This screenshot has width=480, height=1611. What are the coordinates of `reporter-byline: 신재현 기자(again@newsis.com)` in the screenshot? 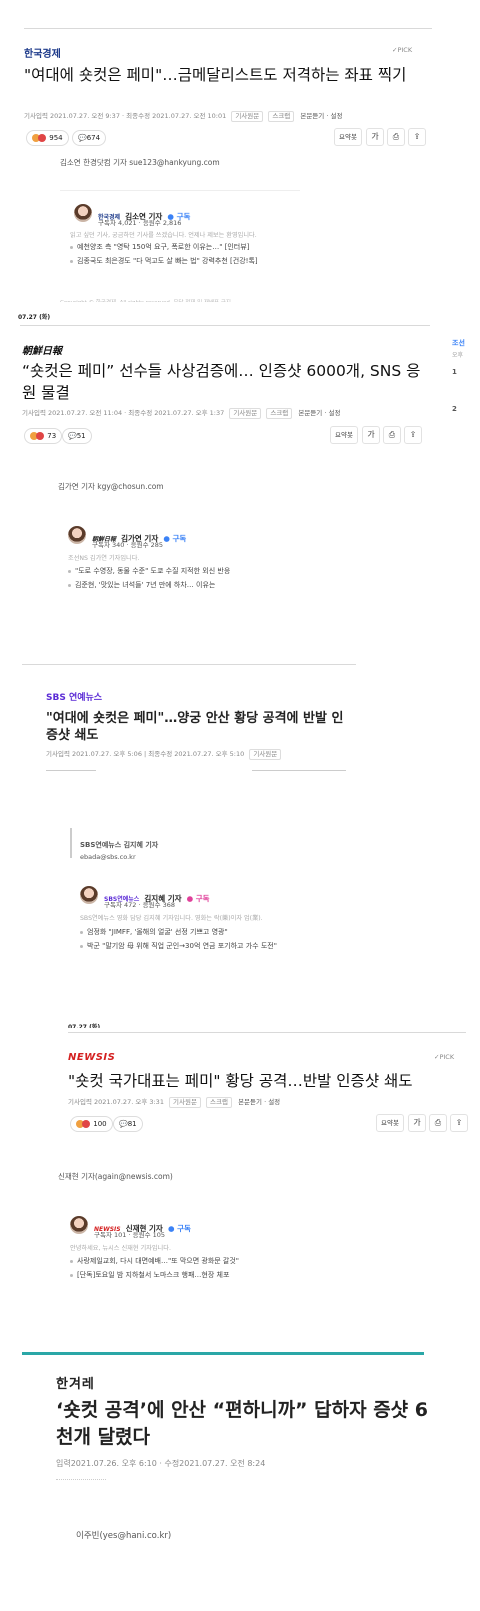 It's located at (115, 1176).